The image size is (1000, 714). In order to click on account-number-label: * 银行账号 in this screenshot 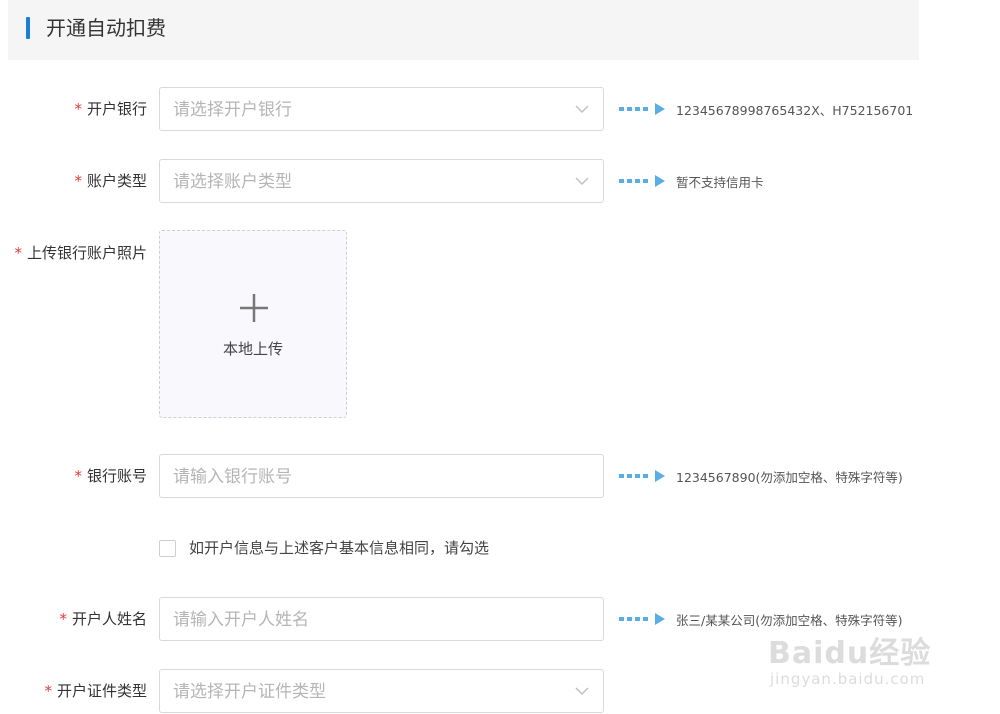, I will do `click(110, 476)`.